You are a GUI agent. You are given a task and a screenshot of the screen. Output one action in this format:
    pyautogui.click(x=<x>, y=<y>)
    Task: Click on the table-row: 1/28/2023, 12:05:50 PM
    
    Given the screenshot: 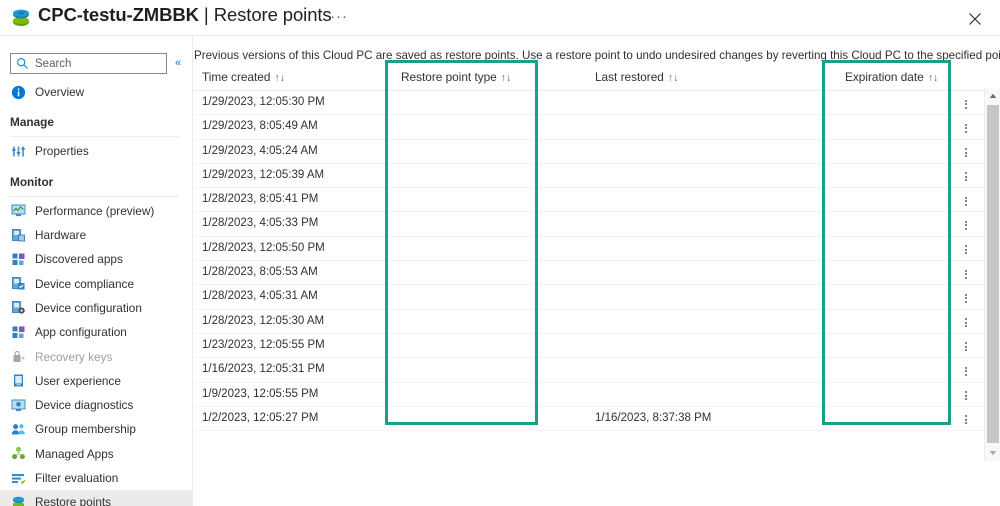 What is the action you would take?
    pyautogui.click(x=597, y=249)
    